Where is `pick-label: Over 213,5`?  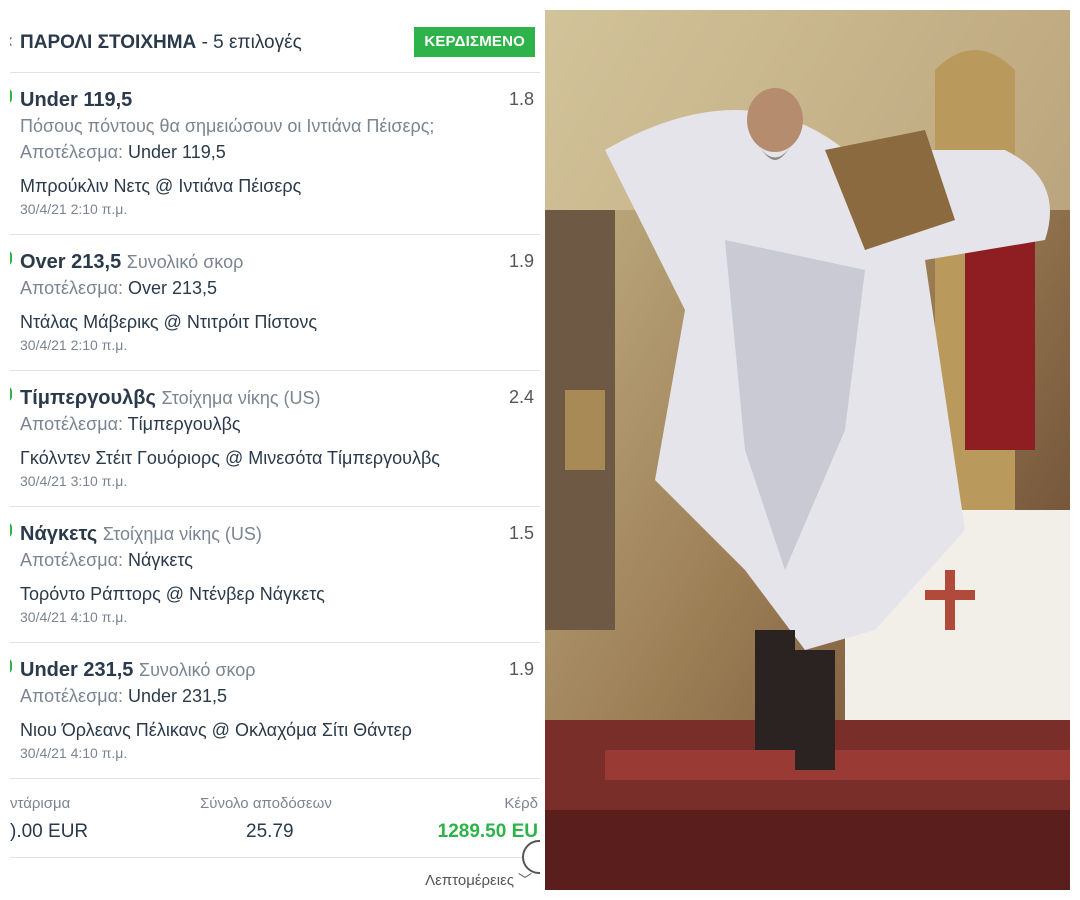
pick-label: Over 213,5 is located at coordinates (71, 262).